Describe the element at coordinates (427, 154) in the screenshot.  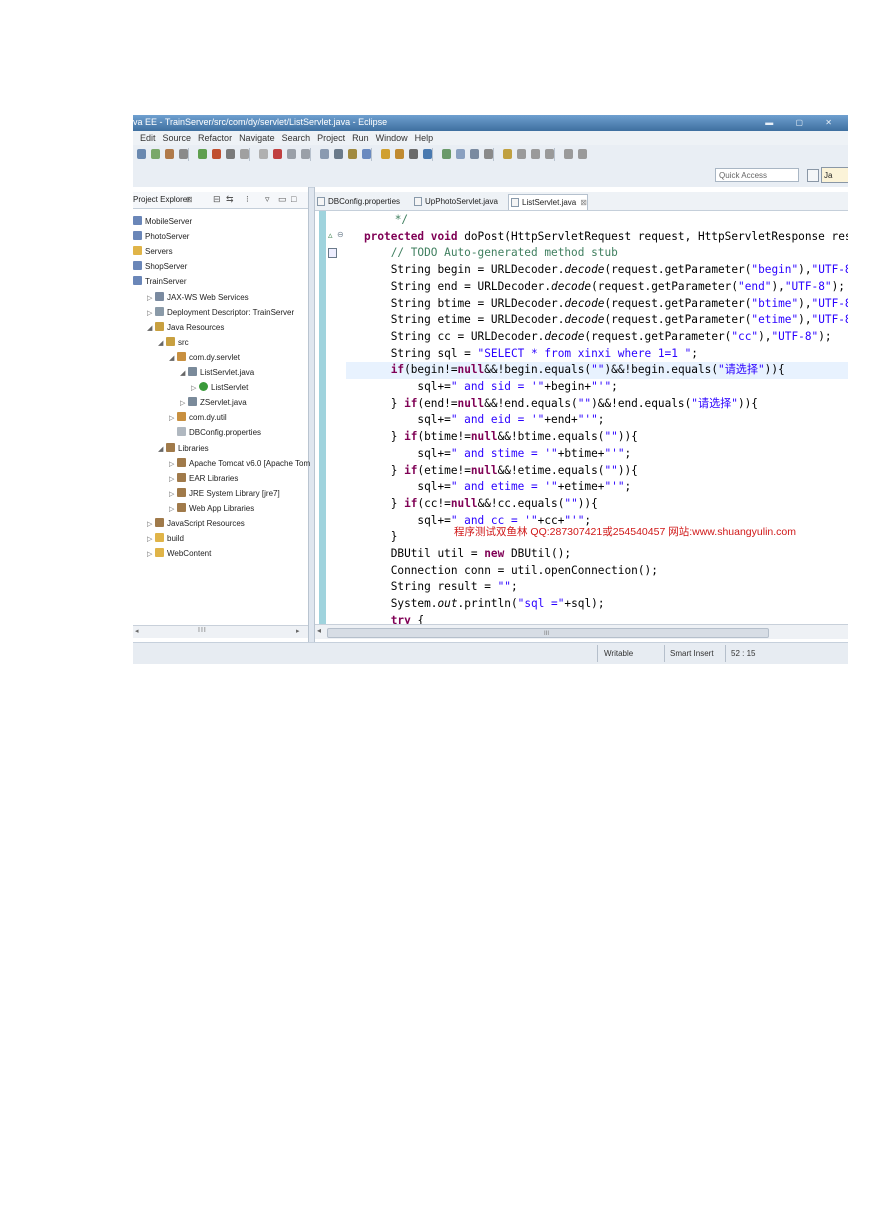
I see `toggle-mark-icon` at that location.